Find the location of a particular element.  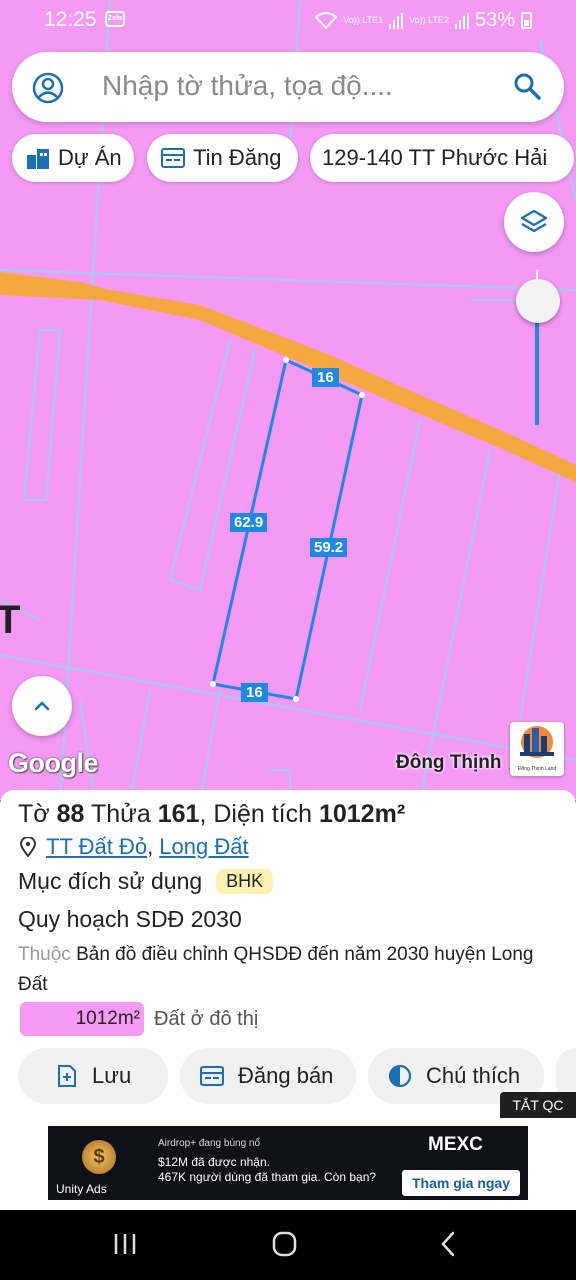

contrast-icon is located at coordinates (400, 1076).